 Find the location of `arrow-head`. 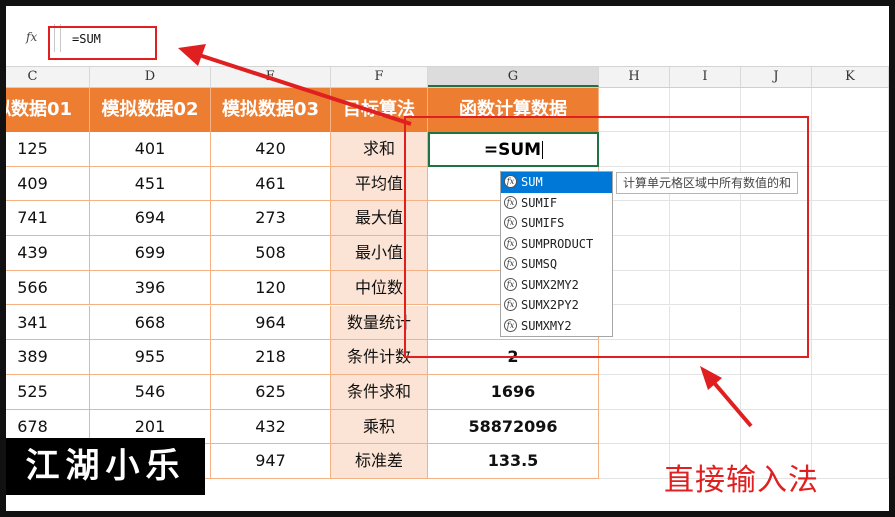

arrow-head is located at coordinates (192, 55).